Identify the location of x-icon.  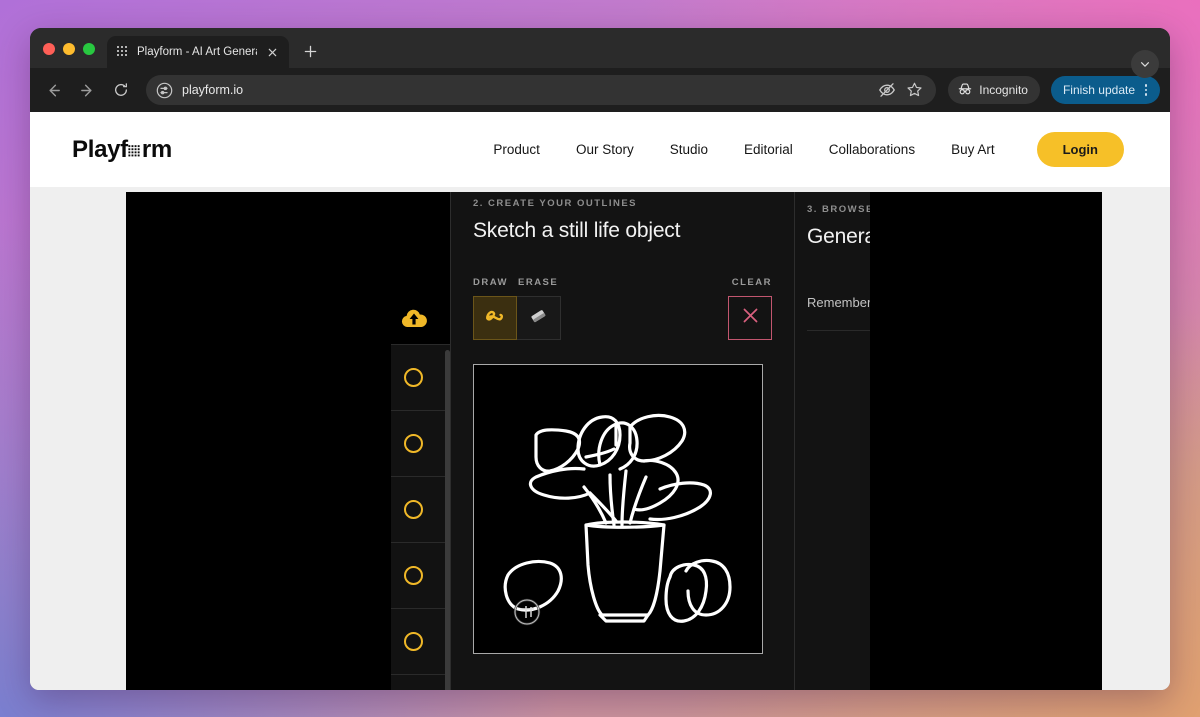
(750, 318).